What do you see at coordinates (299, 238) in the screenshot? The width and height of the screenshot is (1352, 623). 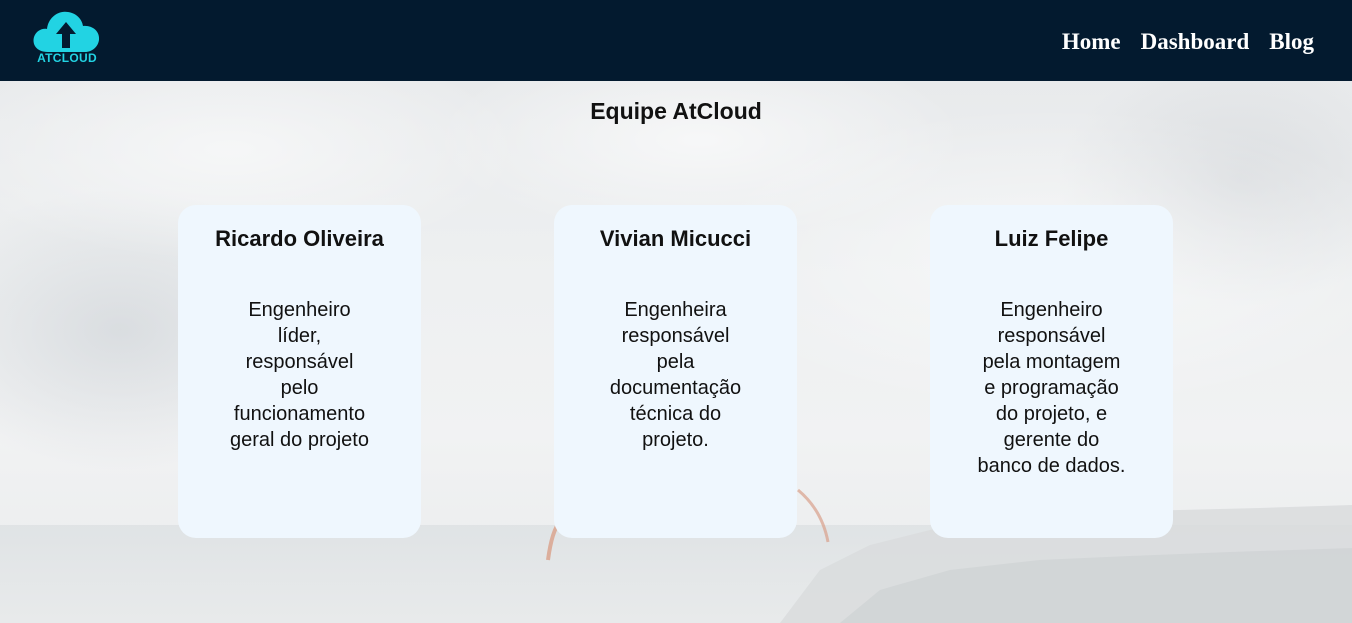 I see `team-member-name: Ricardo Oliveira` at bounding box center [299, 238].